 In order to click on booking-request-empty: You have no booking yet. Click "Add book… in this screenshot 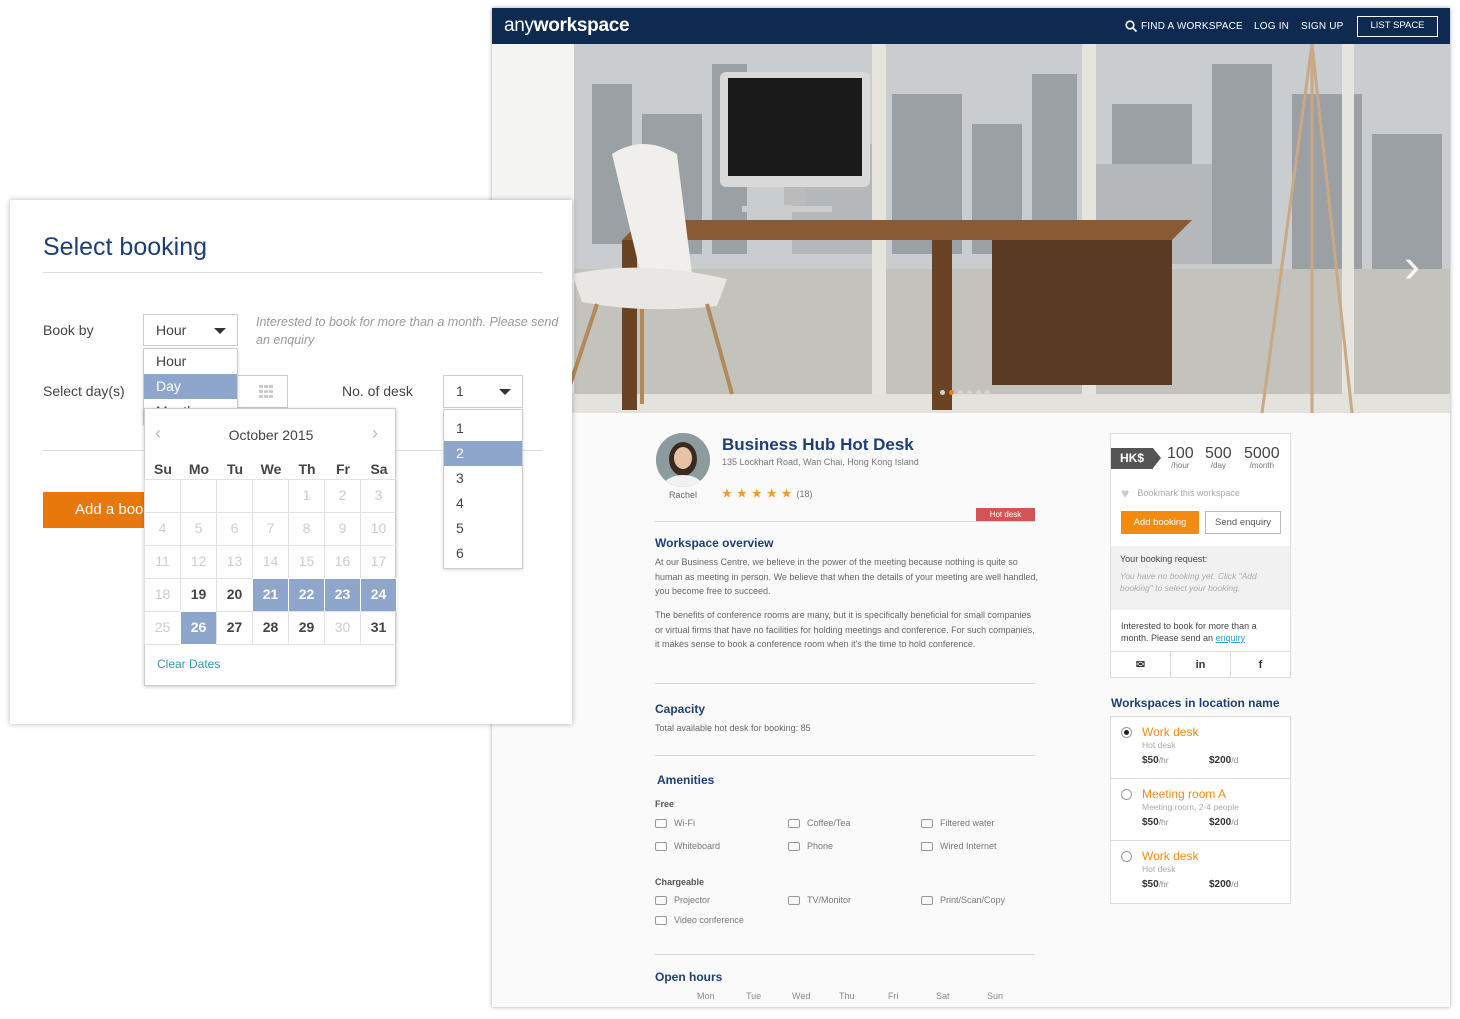, I will do `click(1188, 582)`.